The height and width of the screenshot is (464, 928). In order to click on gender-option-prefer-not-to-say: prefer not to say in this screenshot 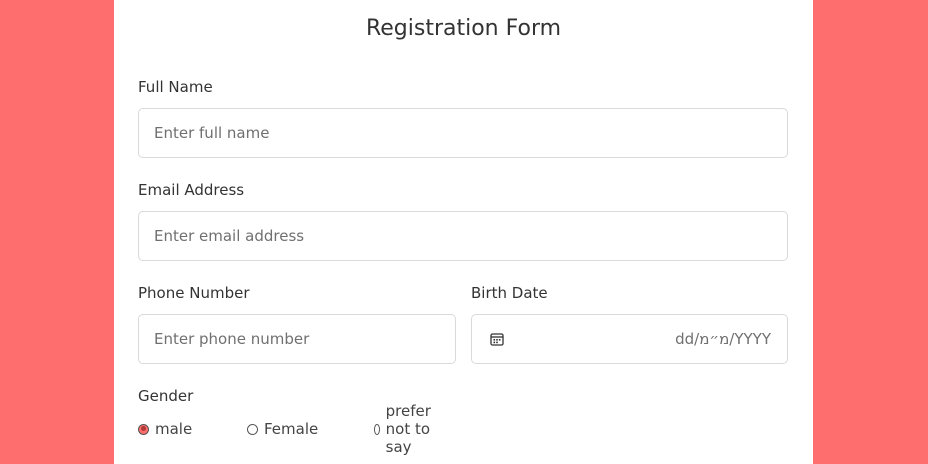, I will do `click(405, 429)`.